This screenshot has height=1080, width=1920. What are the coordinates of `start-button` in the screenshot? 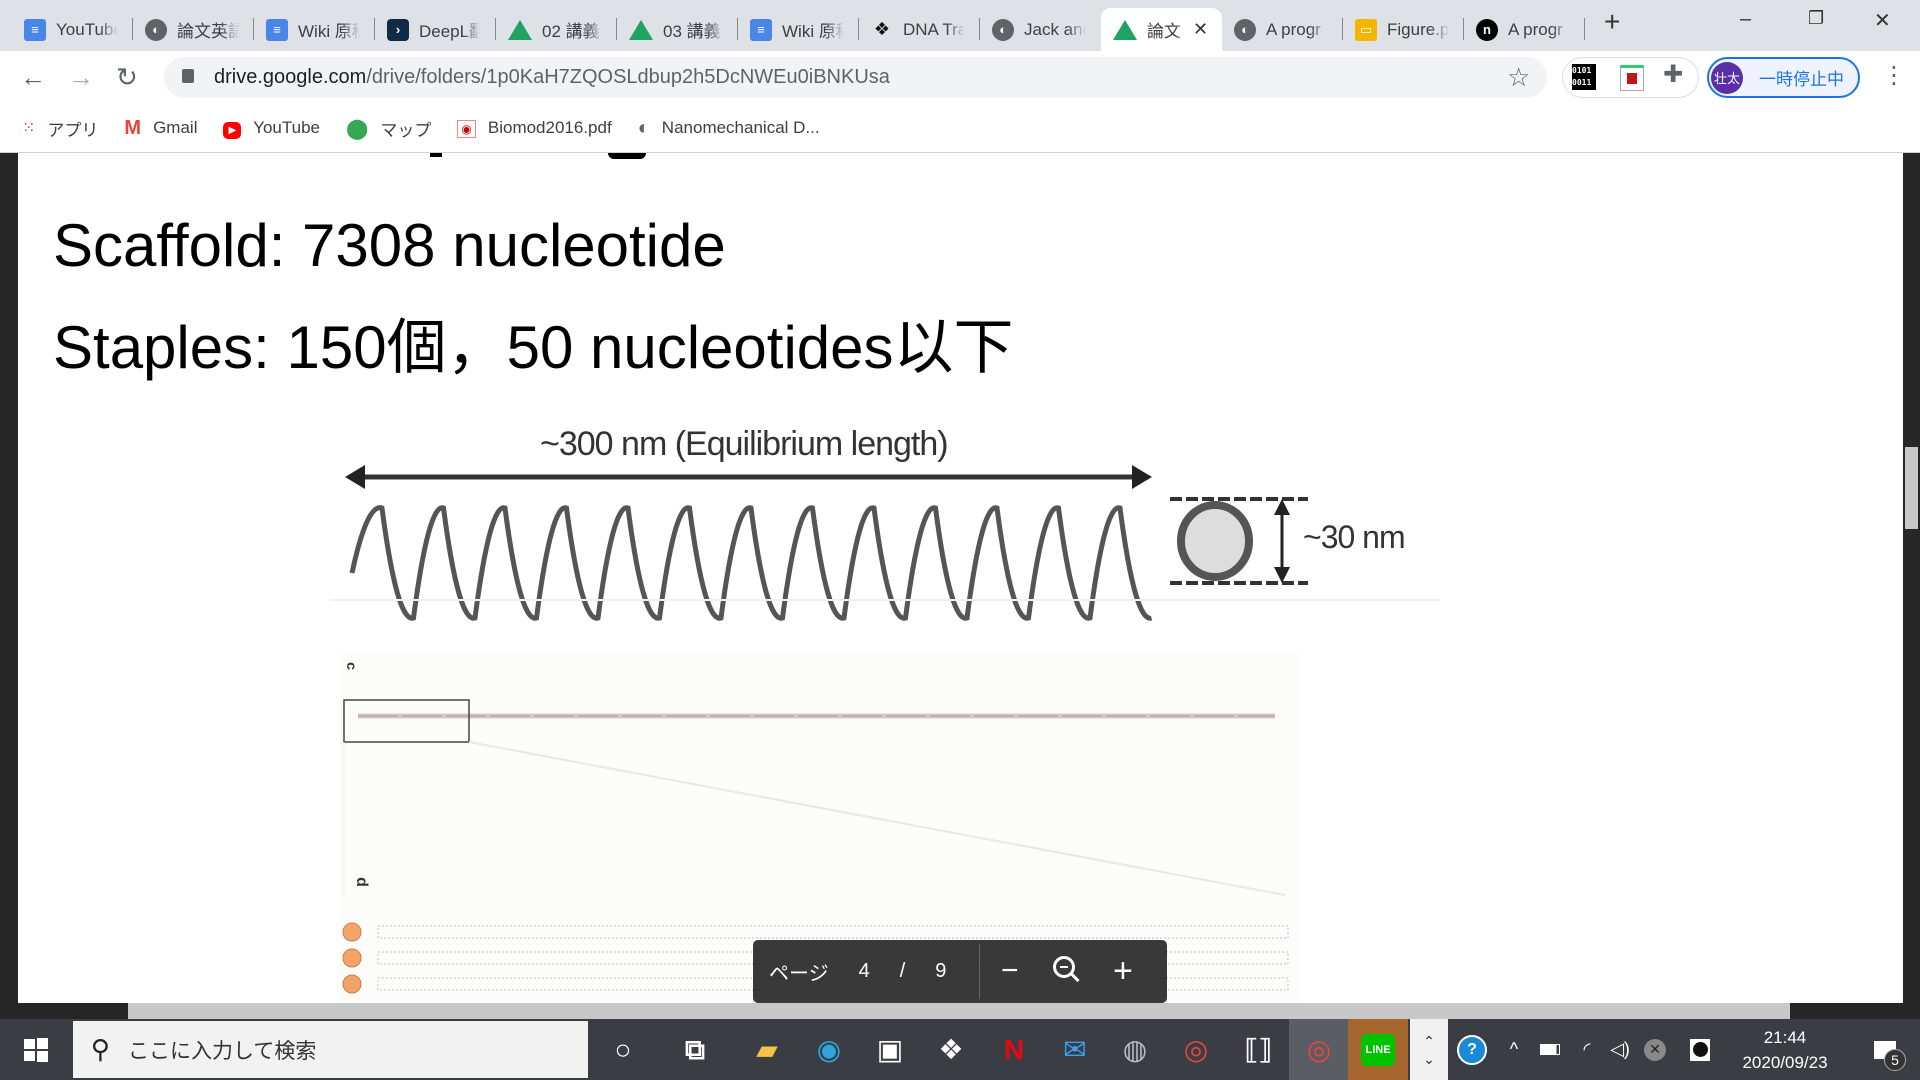 It's located at (36, 1049).